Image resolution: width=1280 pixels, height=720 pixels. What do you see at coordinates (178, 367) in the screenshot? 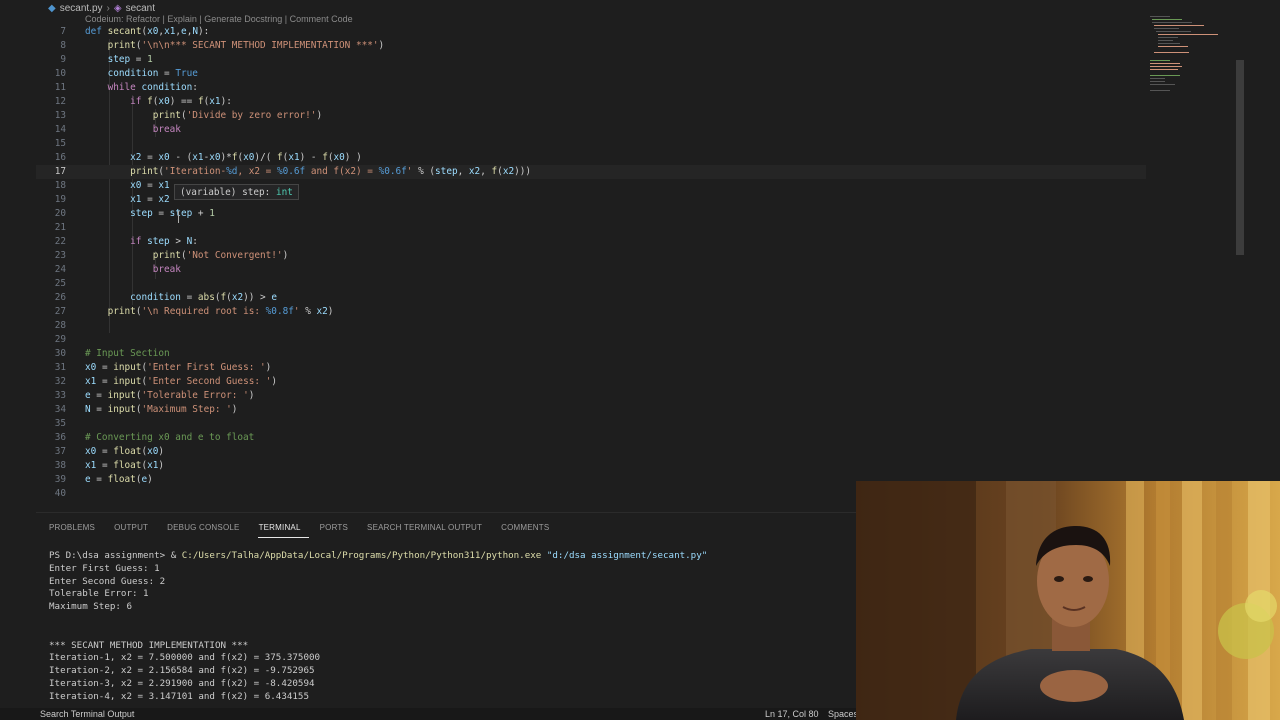
I see `code-text: x0 = input('Enter First Guess: ')` at bounding box center [178, 367].